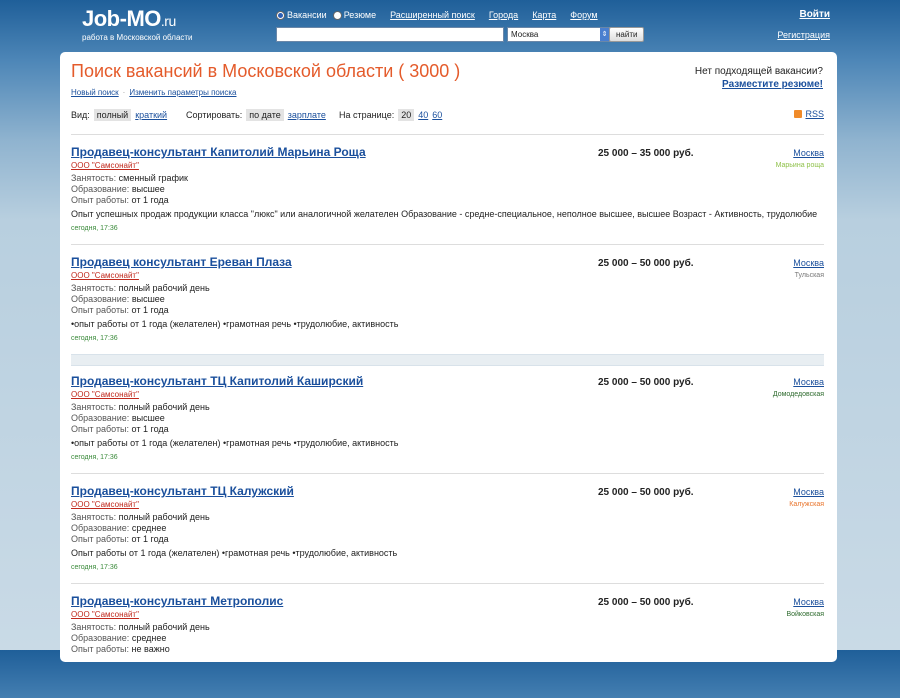 The height and width of the screenshot is (698, 900). Describe the element at coordinates (121, 18) in the screenshot. I see `logo-text: Job-MO` at that location.